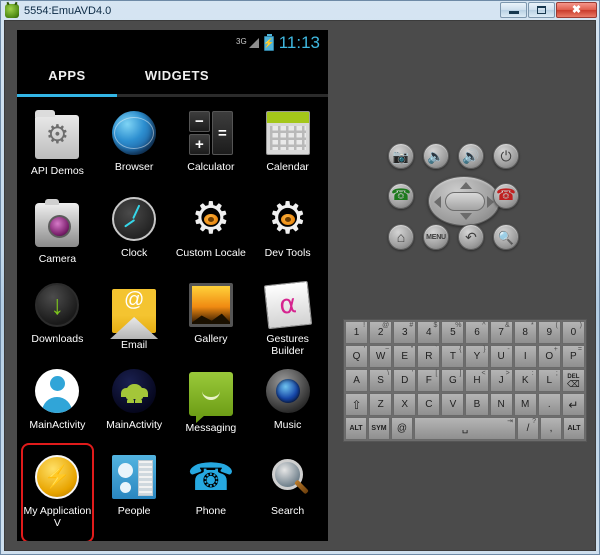  I want to click on app-icon-api-demos: API Demos, so click(57, 148).